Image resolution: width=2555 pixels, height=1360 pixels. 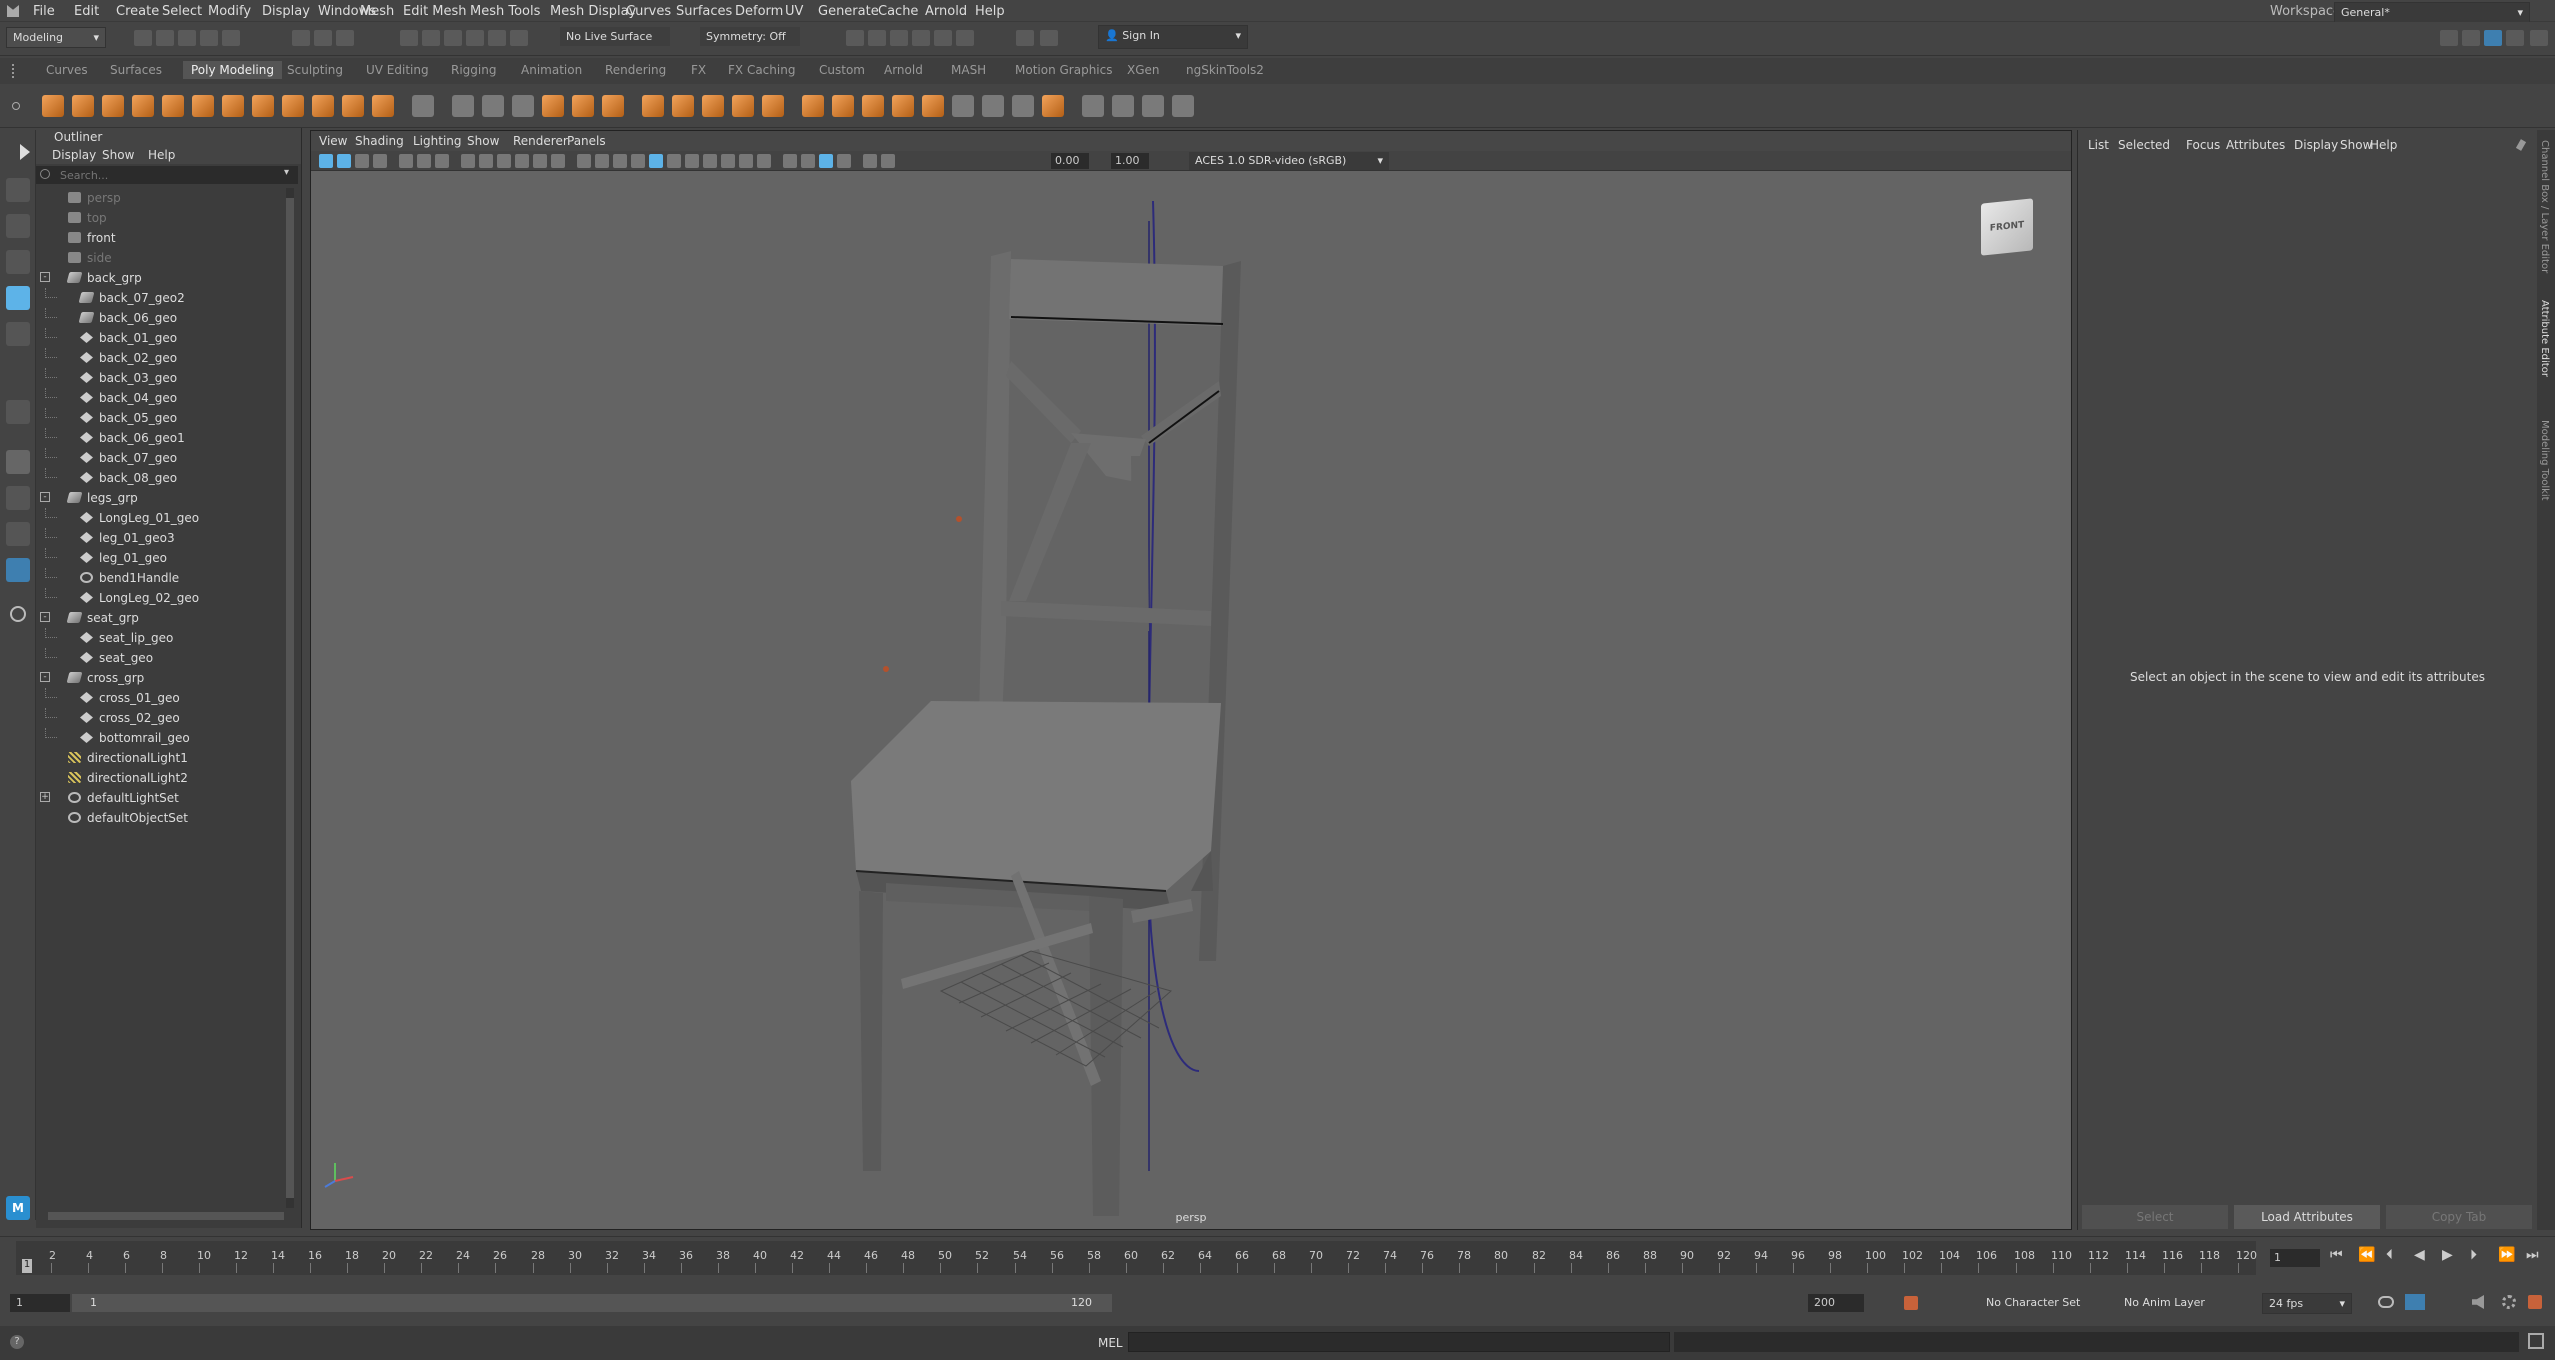 What do you see at coordinates (2155, 1217) in the screenshot?
I see `select-button: Select` at bounding box center [2155, 1217].